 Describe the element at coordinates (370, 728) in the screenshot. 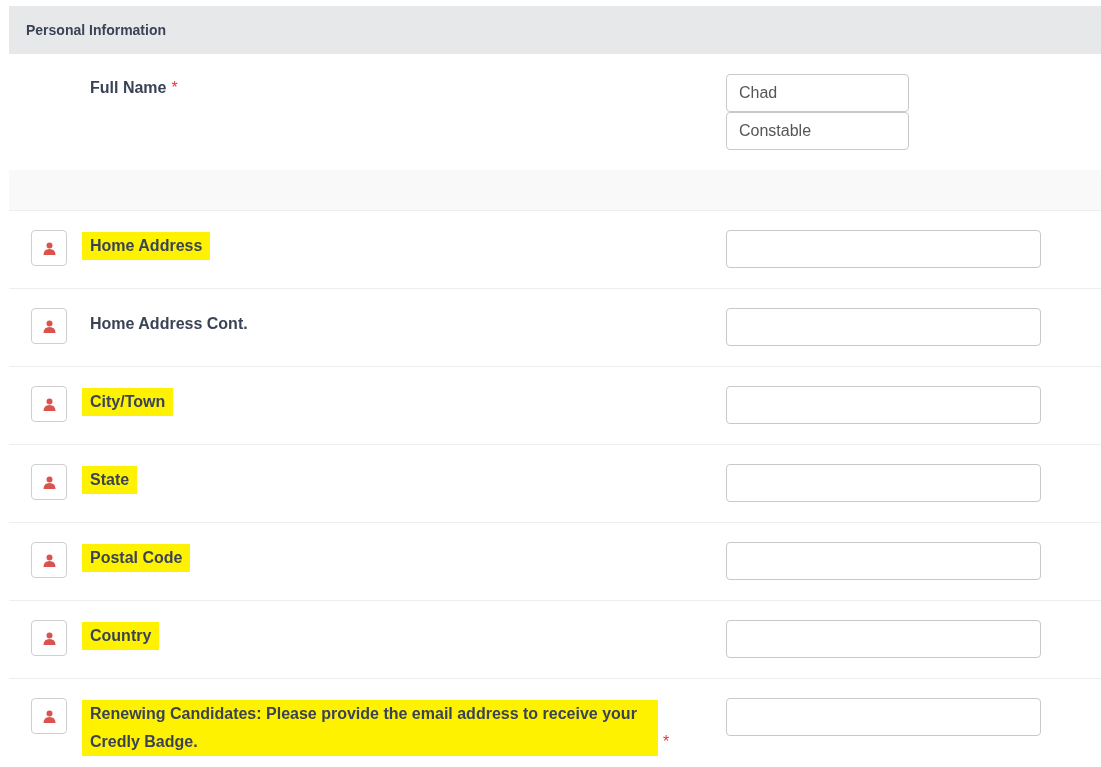

I see `field-label: Renewing Candidates: Please provide the email address to receive your Credly Badge.` at that location.